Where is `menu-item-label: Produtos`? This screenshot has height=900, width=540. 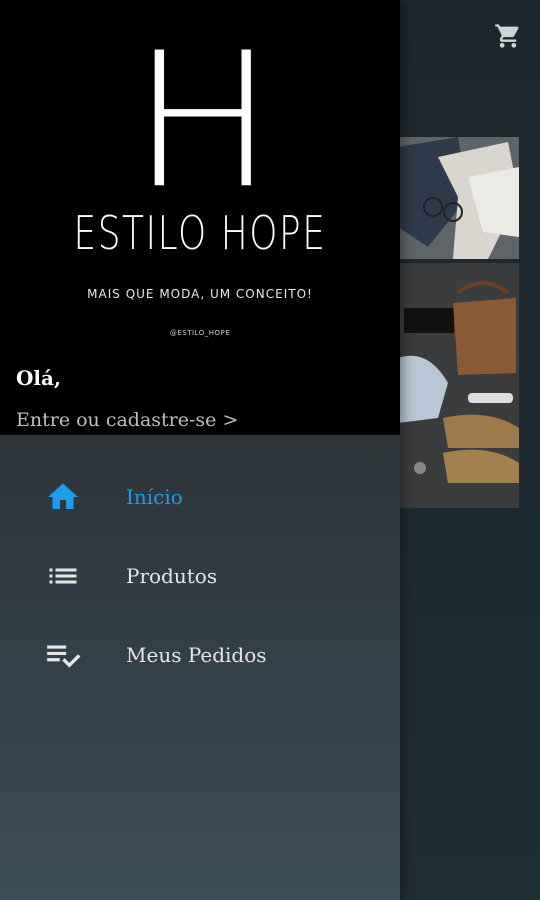 menu-item-label: Produtos is located at coordinates (172, 575).